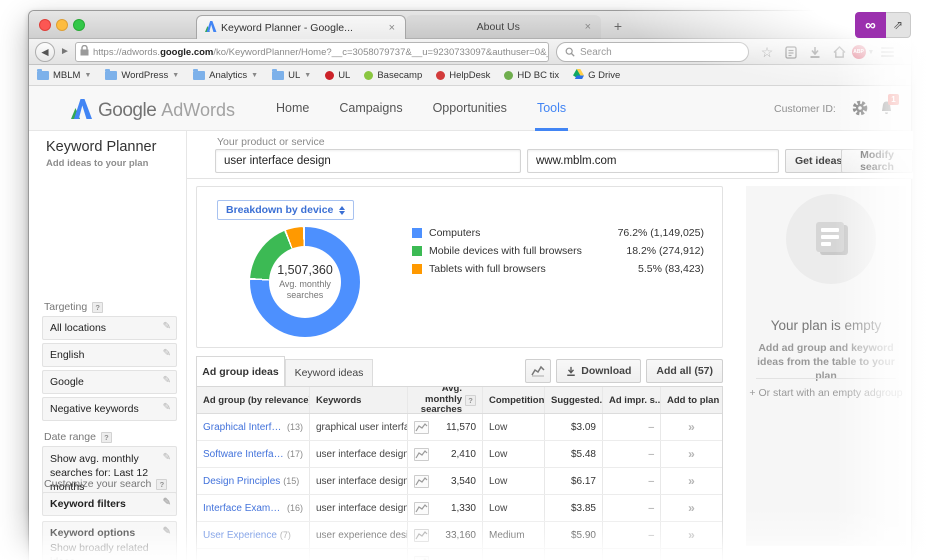  What do you see at coordinates (618, 27) in the screenshot?
I see `new-tab-button: +` at bounding box center [618, 27].